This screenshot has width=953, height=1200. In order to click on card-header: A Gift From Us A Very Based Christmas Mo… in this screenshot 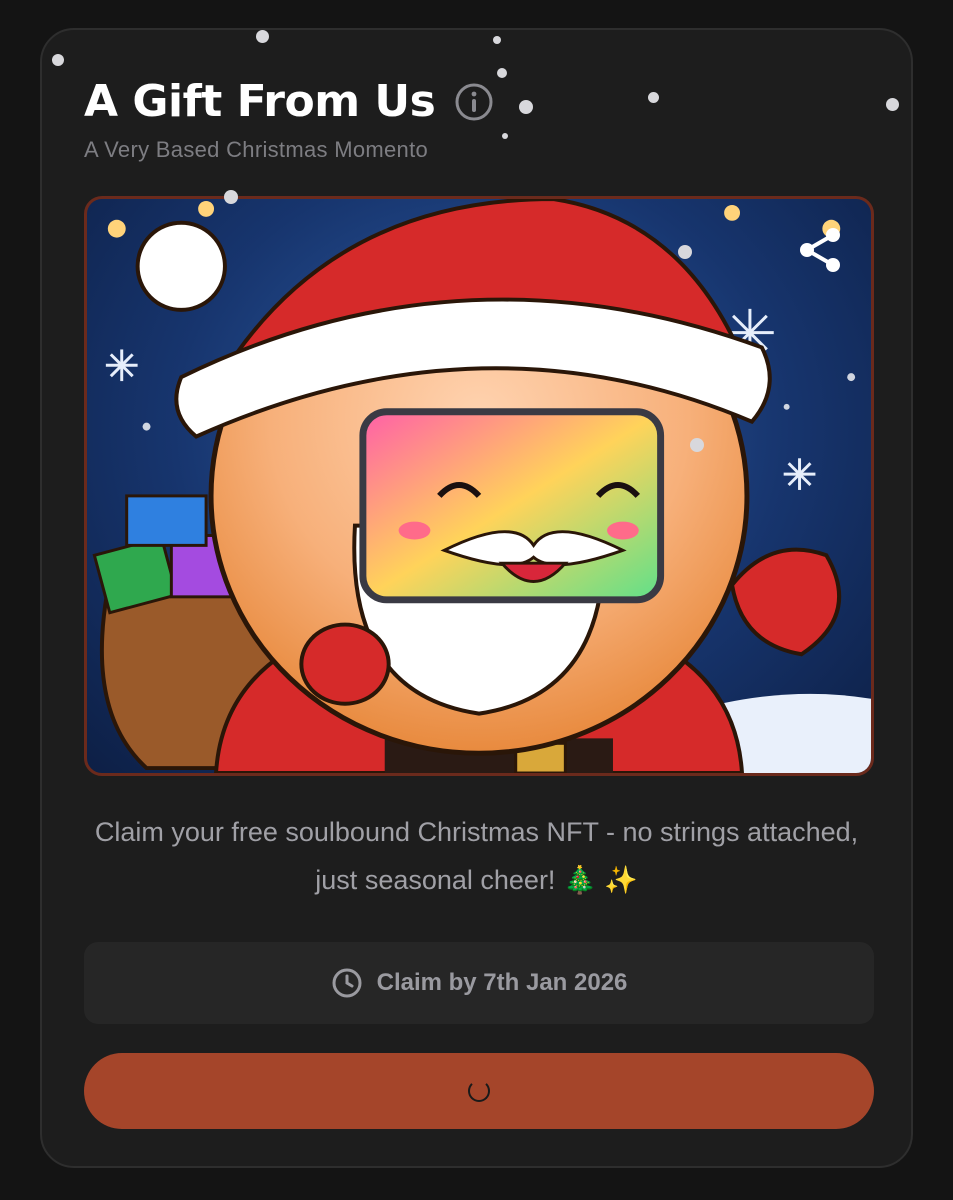, I will do `click(476, 119)`.